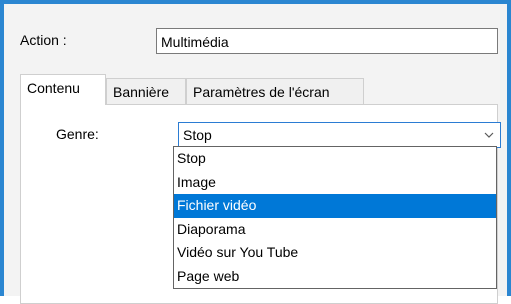 The height and width of the screenshot is (304, 511). Describe the element at coordinates (275, 91) in the screenshot. I see `tab-parametres-ecran: Paramètres de l'écran` at that location.